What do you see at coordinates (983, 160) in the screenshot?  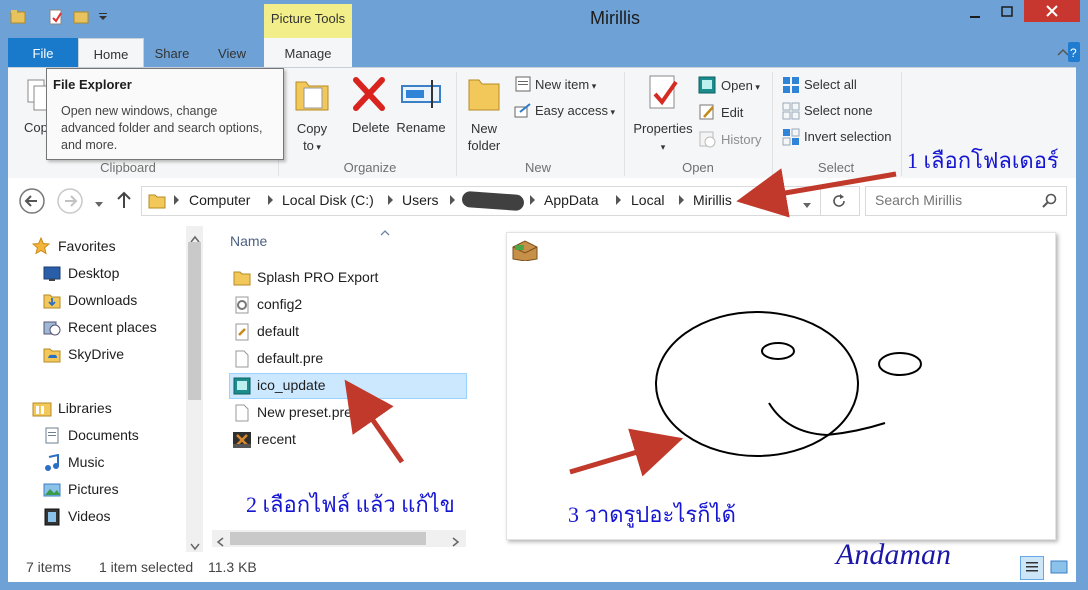 I see `annotation-step-1: 1 เลือกโฟลเดอร์` at bounding box center [983, 160].